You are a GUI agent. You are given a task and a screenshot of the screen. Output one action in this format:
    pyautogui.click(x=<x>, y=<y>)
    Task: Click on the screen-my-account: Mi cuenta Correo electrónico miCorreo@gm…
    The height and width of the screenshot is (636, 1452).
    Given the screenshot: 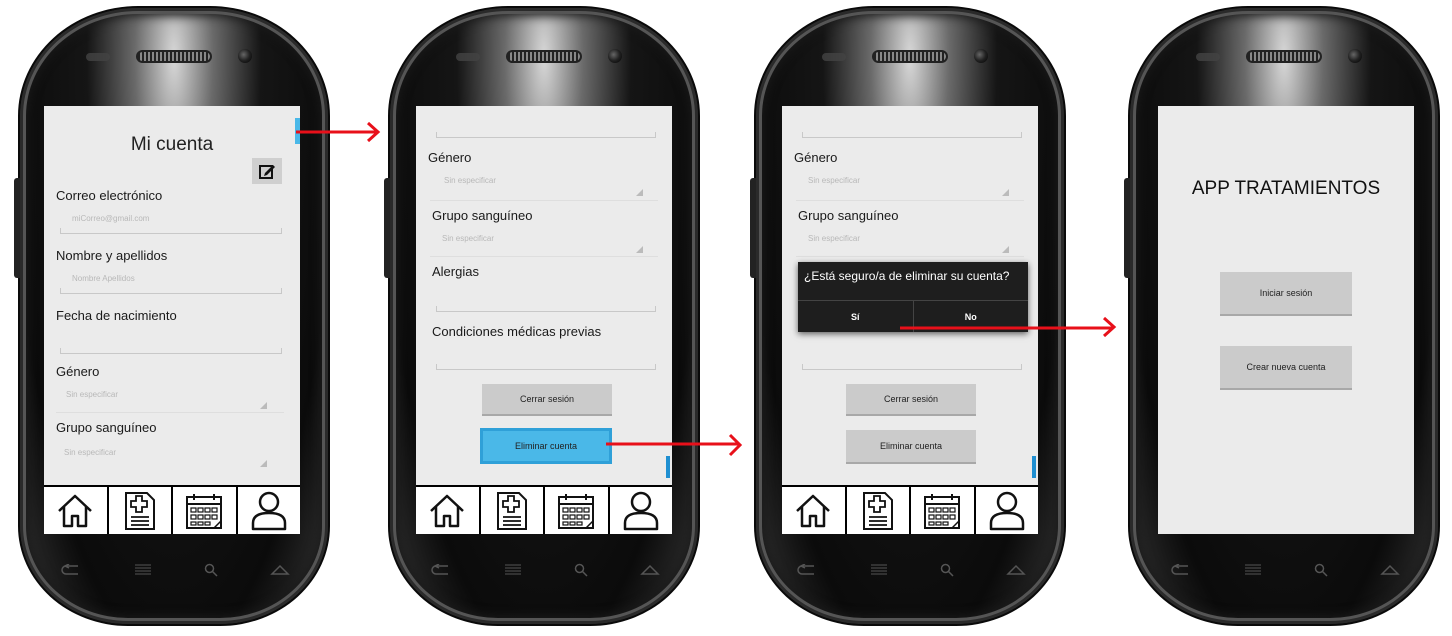 What is the action you would take?
    pyautogui.click(x=172, y=320)
    